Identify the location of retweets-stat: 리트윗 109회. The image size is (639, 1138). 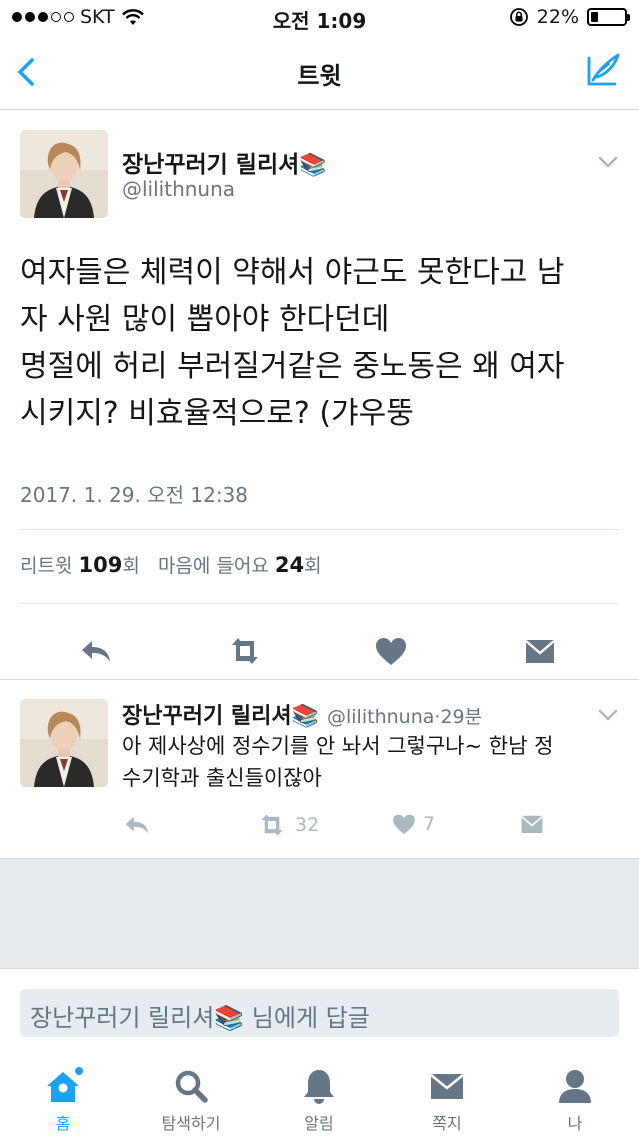
(80, 565).